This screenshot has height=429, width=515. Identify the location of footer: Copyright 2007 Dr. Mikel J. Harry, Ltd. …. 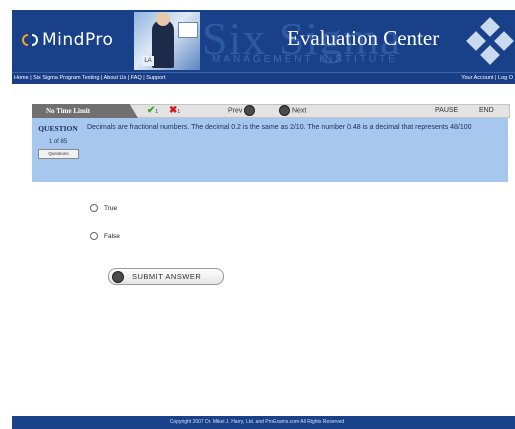
(263, 422).